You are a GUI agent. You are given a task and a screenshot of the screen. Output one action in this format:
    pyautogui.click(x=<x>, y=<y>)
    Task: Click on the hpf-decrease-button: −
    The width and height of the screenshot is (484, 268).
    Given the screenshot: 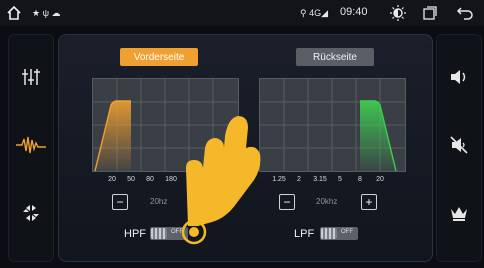 What is the action you would take?
    pyautogui.click(x=120, y=202)
    